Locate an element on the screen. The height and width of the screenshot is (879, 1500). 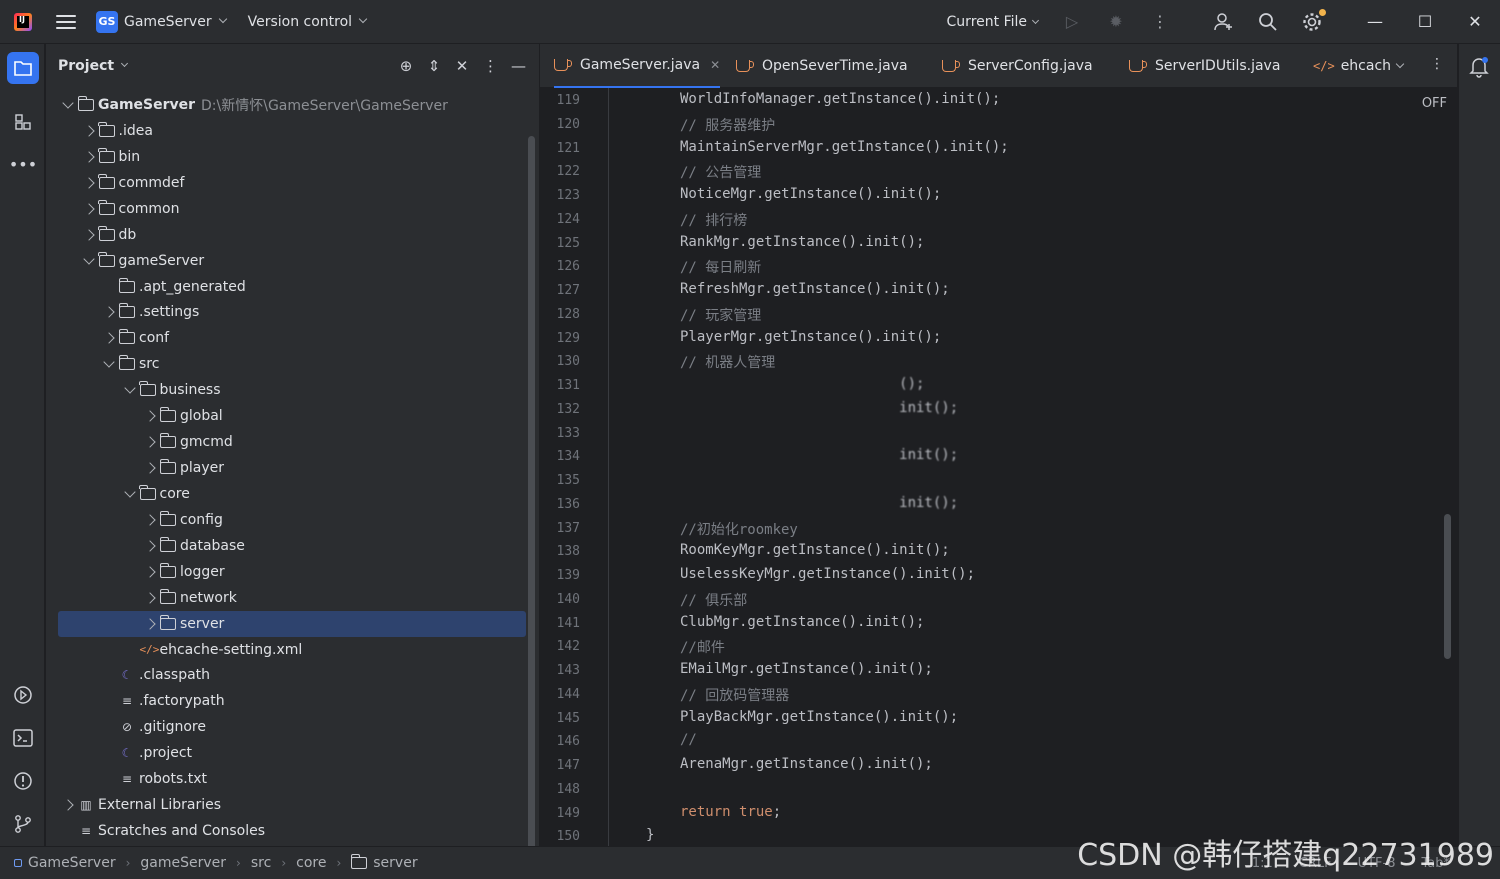
terminal-tool-icon is located at coordinates (23, 738).